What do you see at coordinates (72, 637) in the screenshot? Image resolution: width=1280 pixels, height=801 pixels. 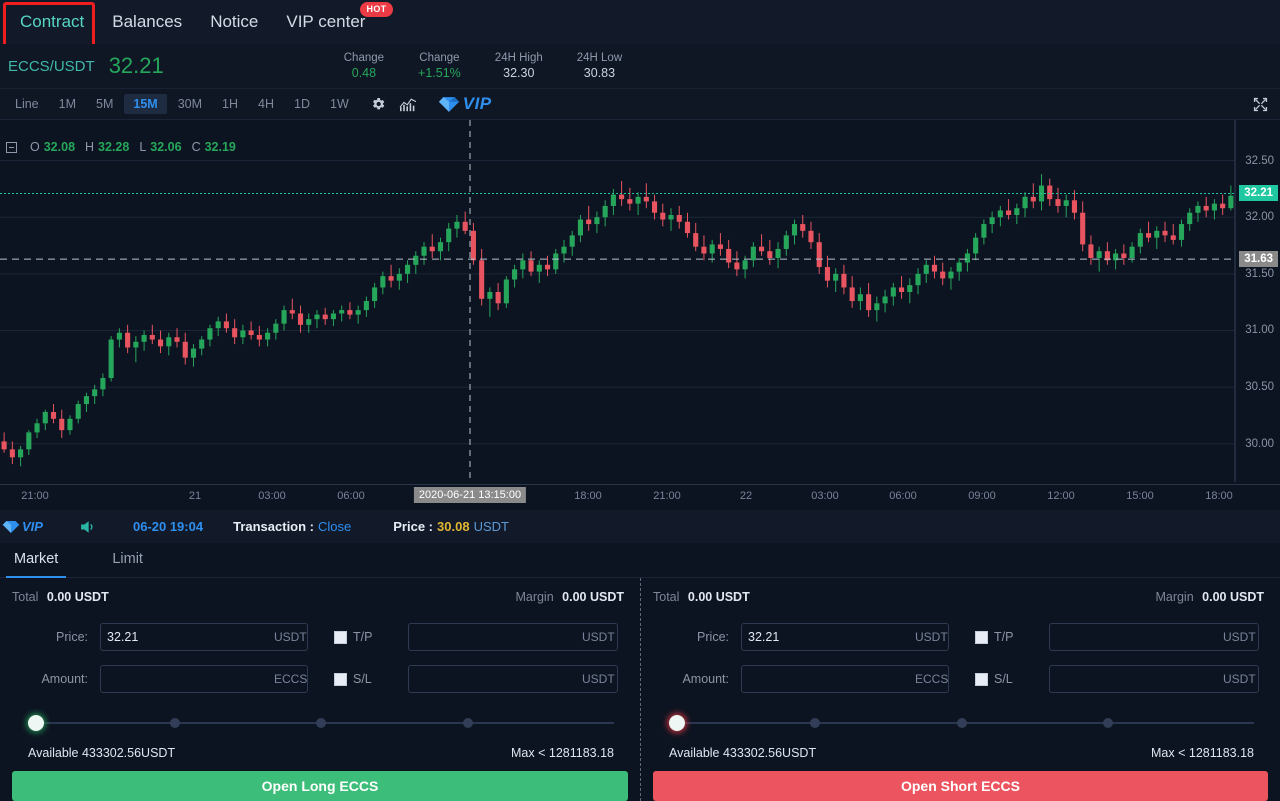 I see `long-price-label: Price:` at bounding box center [72, 637].